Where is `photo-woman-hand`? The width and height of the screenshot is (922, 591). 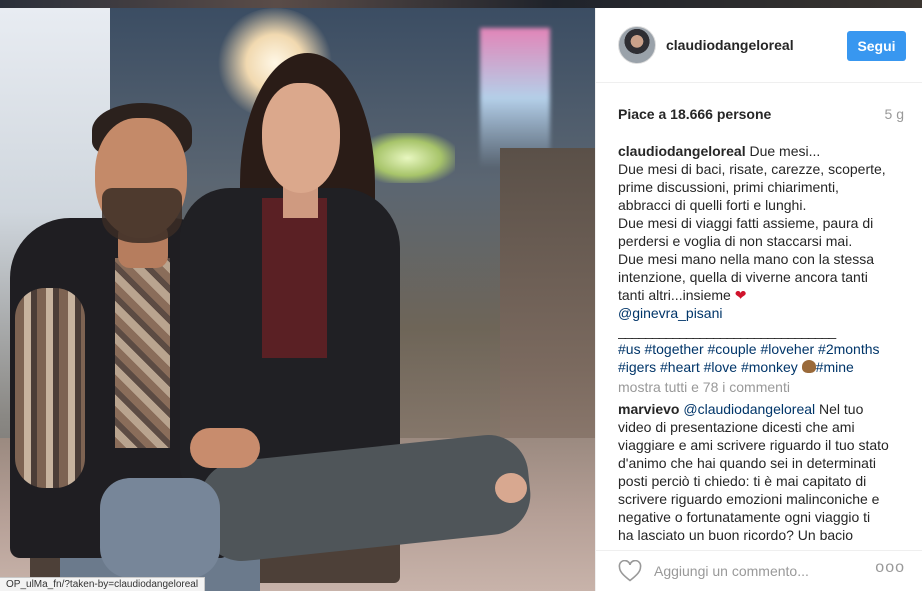 photo-woman-hand is located at coordinates (225, 448).